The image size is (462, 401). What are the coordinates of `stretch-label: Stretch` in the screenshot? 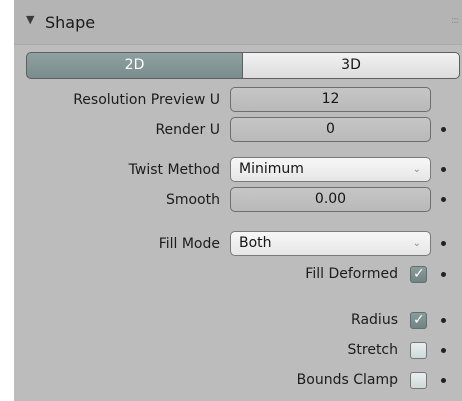 It's located at (373, 350).